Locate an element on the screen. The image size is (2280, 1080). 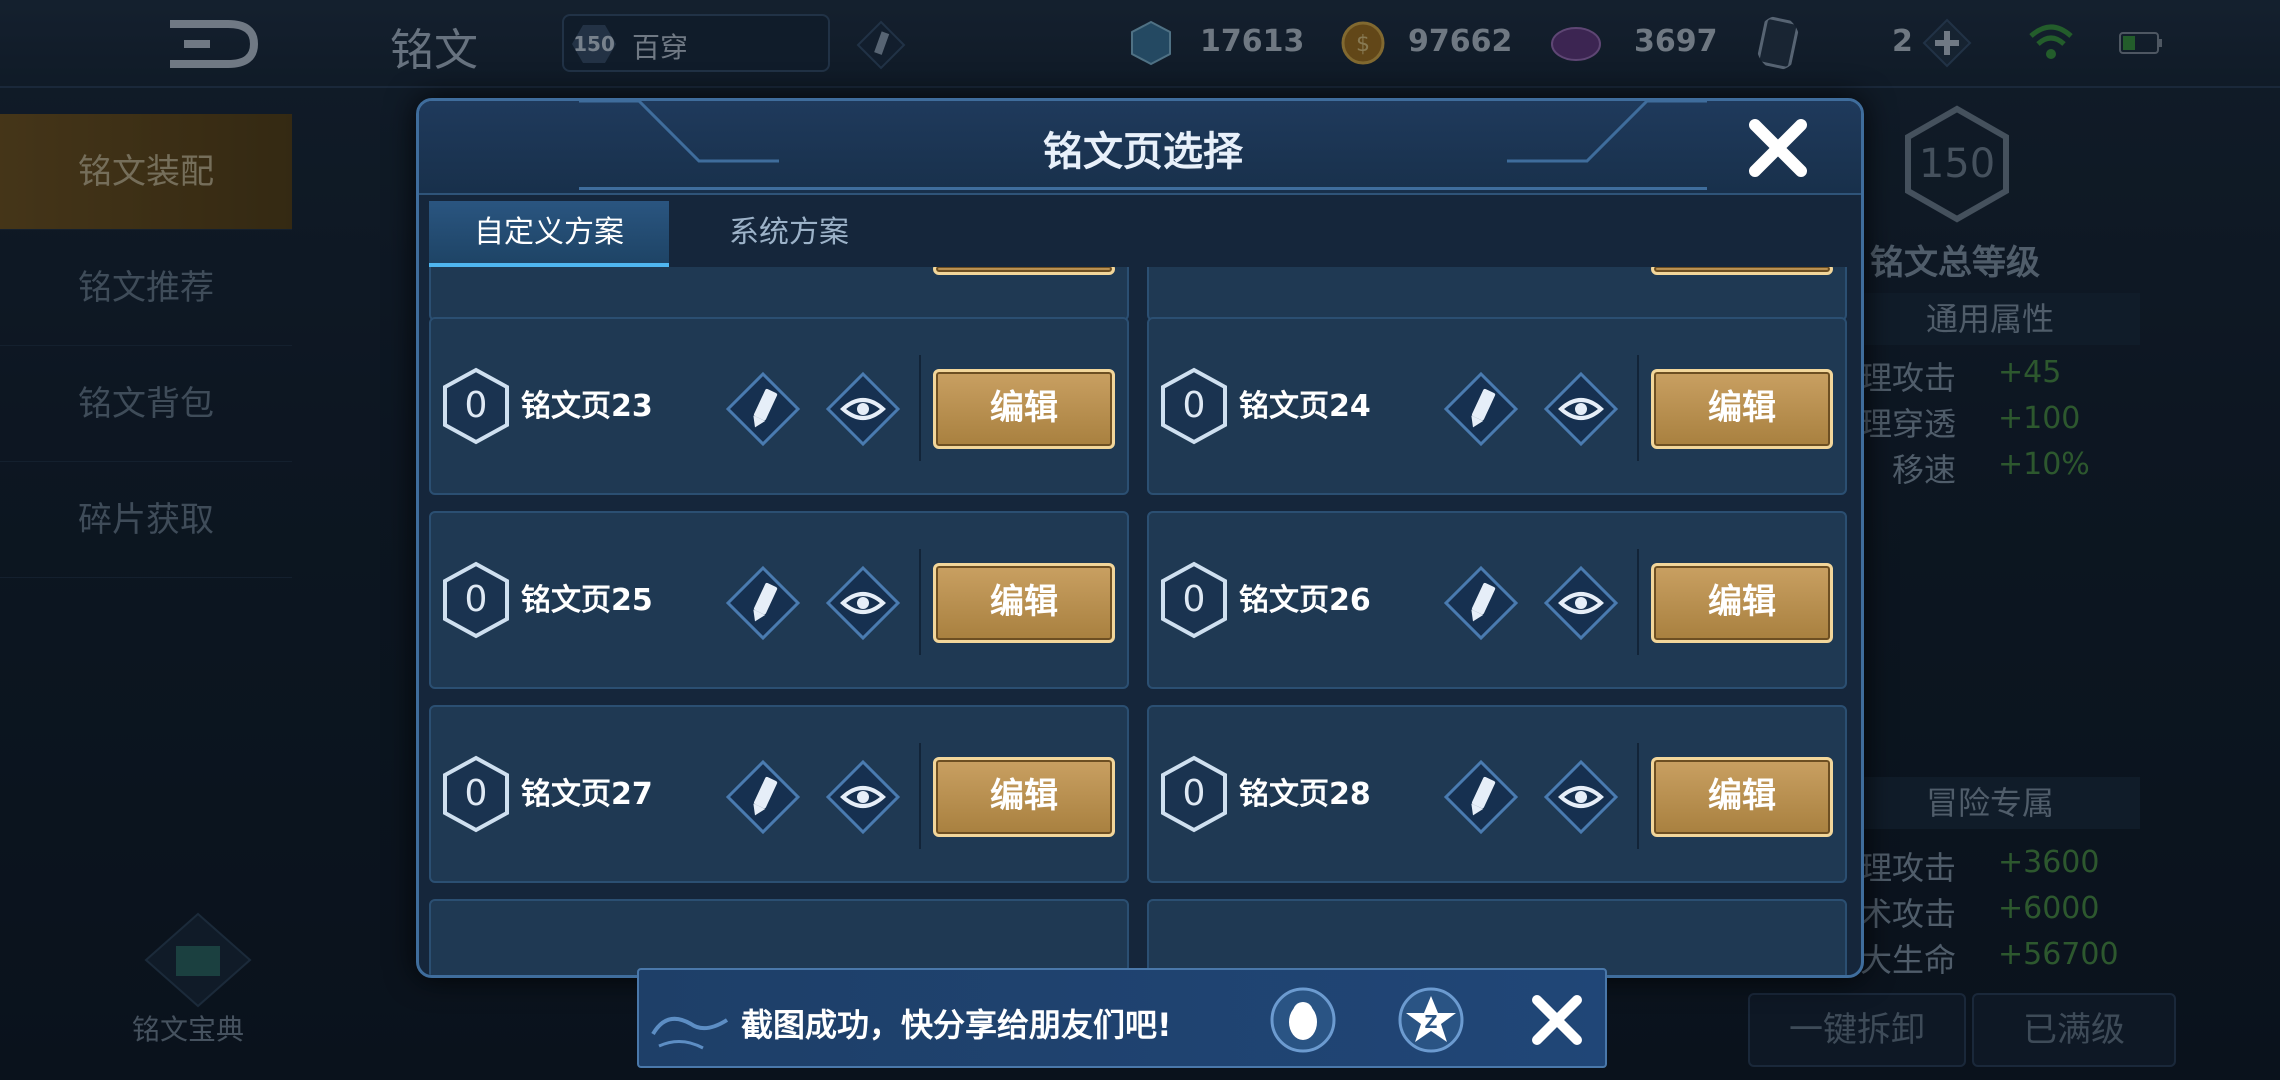
rune-page-card: 0 铭文页24 编辑 is located at coordinates (1497, 406).